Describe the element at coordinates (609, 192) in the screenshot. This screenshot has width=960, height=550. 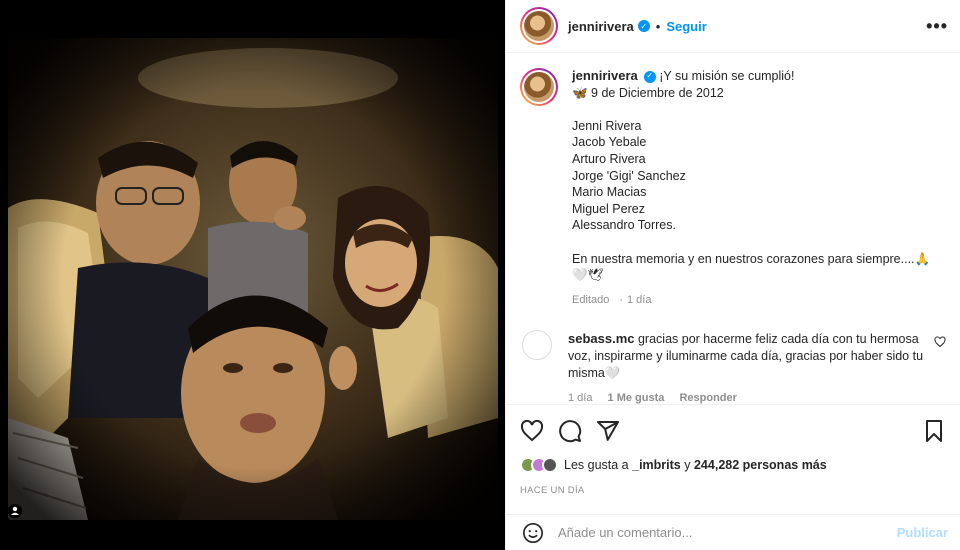
I see `caption-name: Mario Macias` at that location.